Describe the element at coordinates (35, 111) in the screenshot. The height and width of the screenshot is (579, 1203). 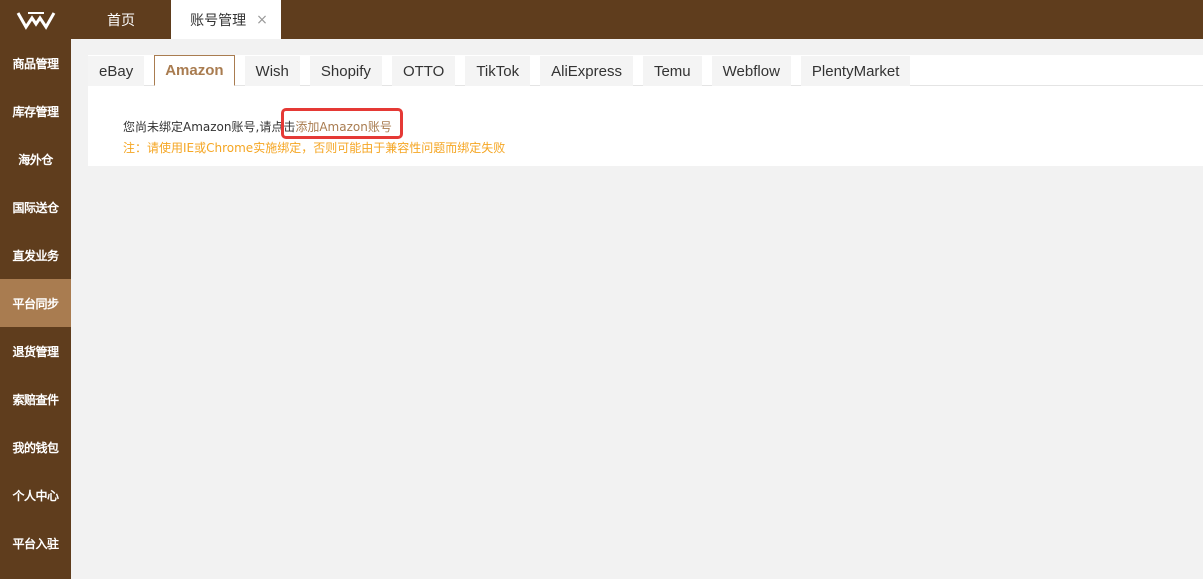
I see `sidebar-item-inventory: 库存管理` at that location.